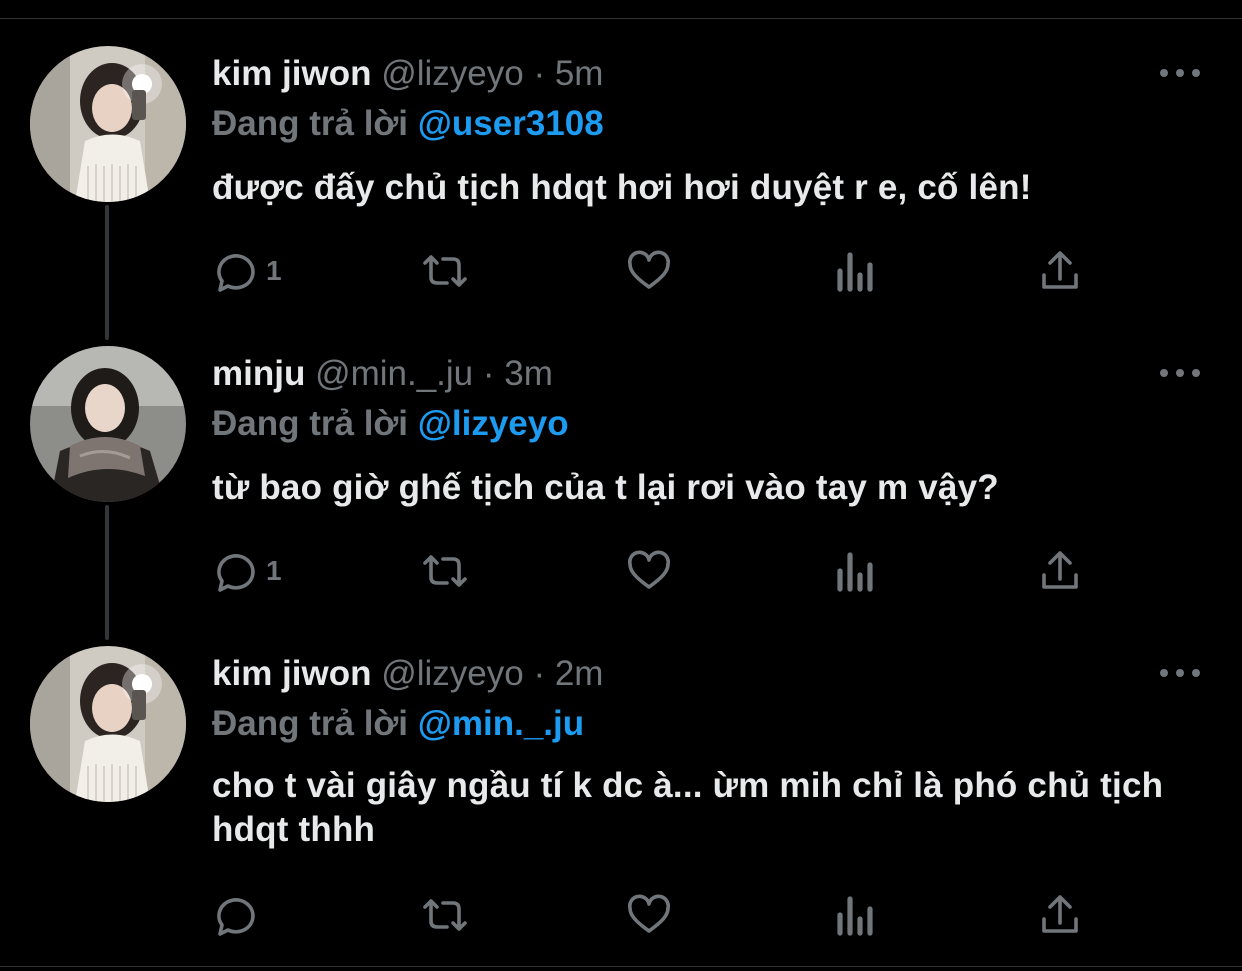 The image size is (1242, 971). I want to click on like-icon, so click(649, 913).